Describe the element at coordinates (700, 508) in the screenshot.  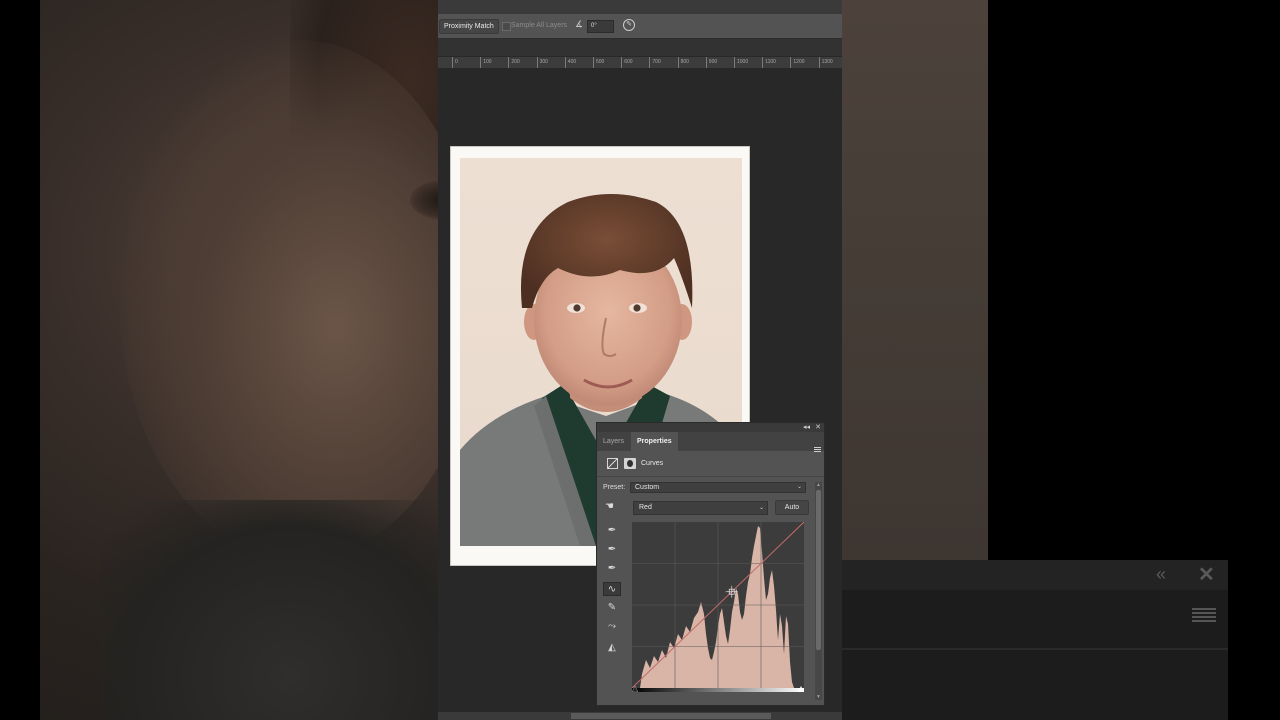
I see `channel-dropdown: Red ⌄` at that location.